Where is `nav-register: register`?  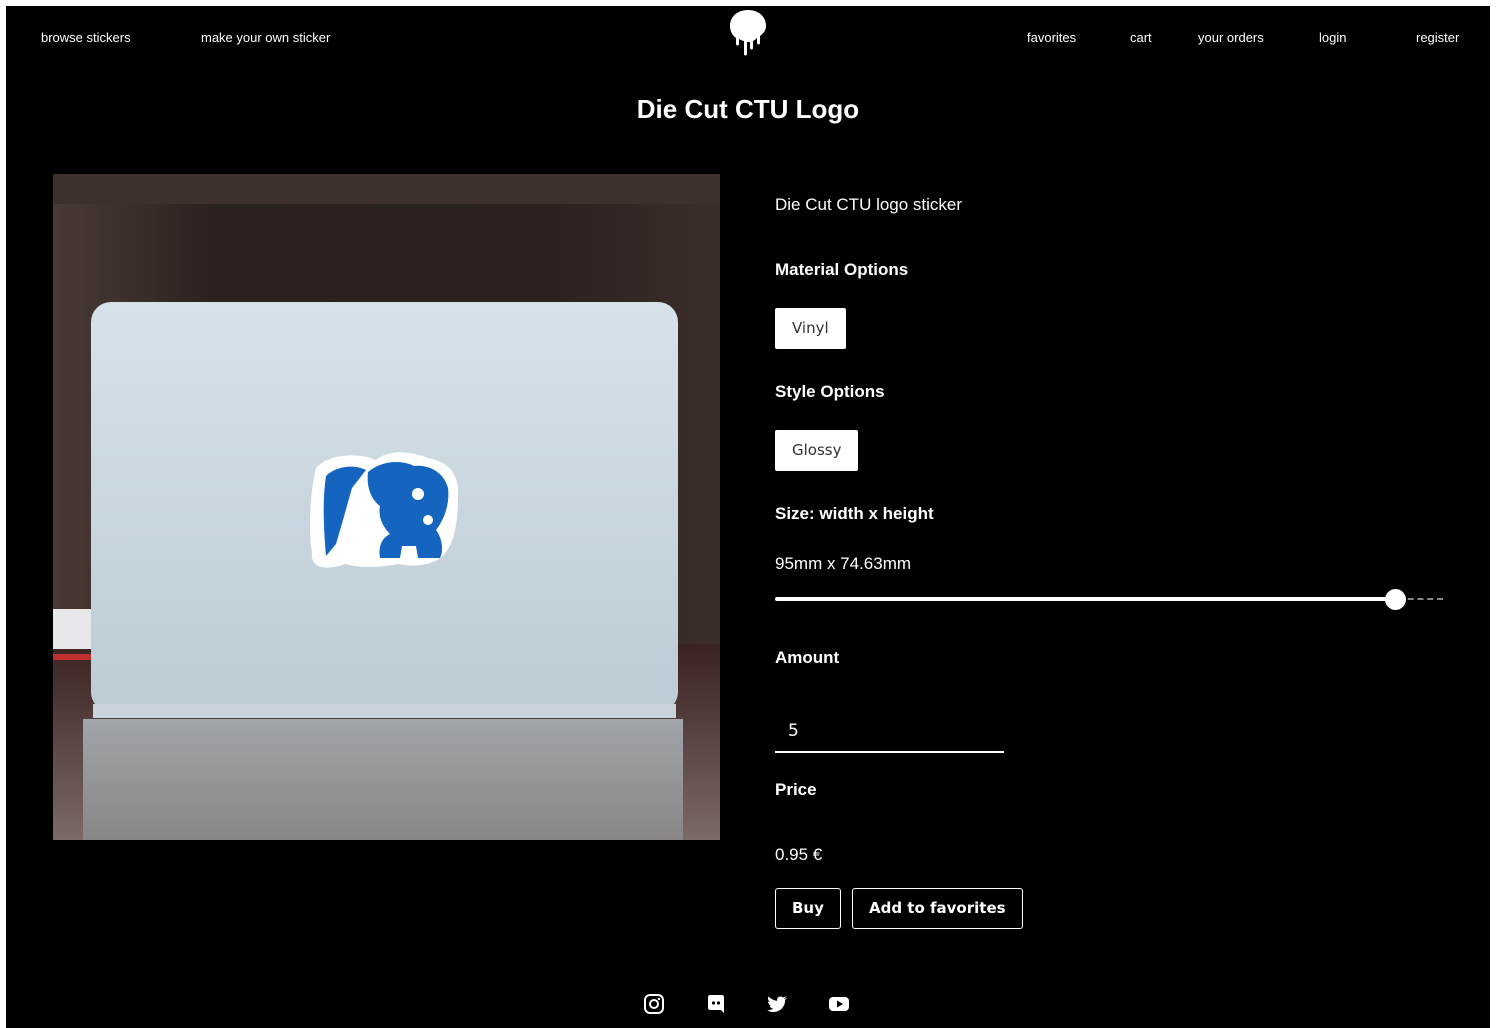
nav-register: register is located at coordinates (1437, 37).